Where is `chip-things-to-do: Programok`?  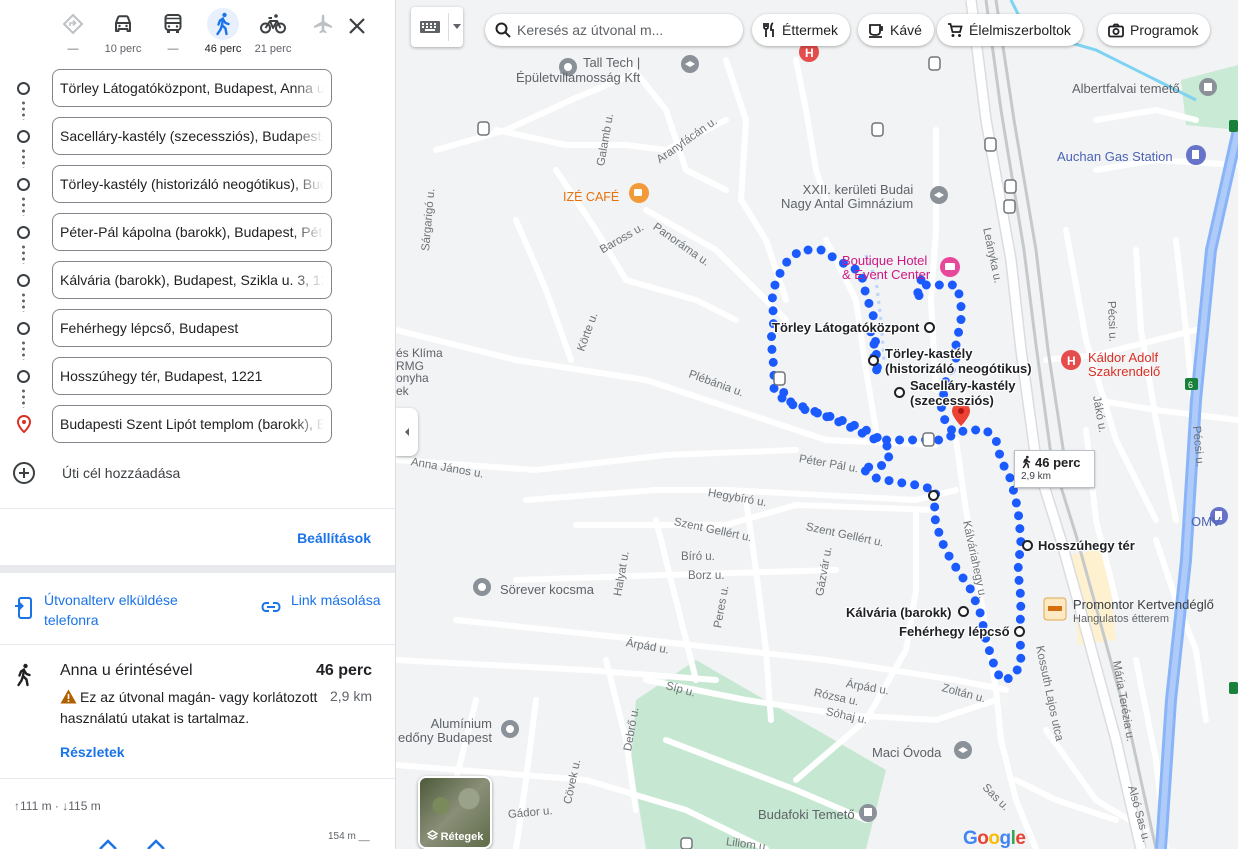
chip-things-to-do: Programok is located at coordinates (1154, 30).